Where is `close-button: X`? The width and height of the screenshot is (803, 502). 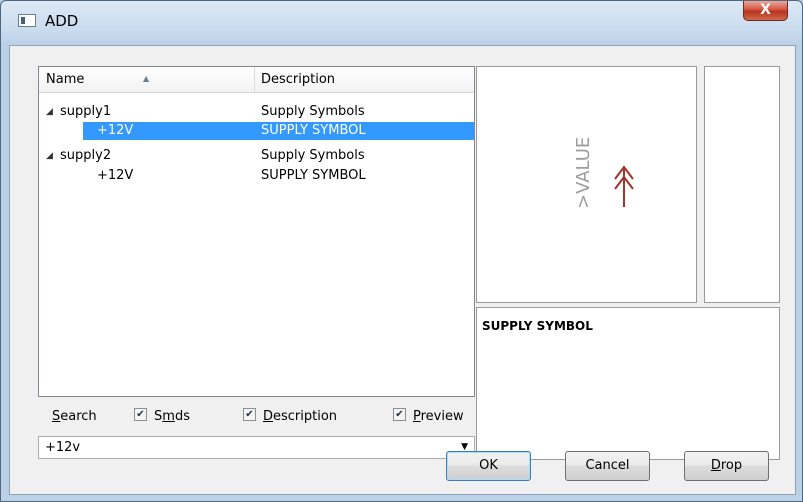 close-button: X is located at coordinates (765, 11).